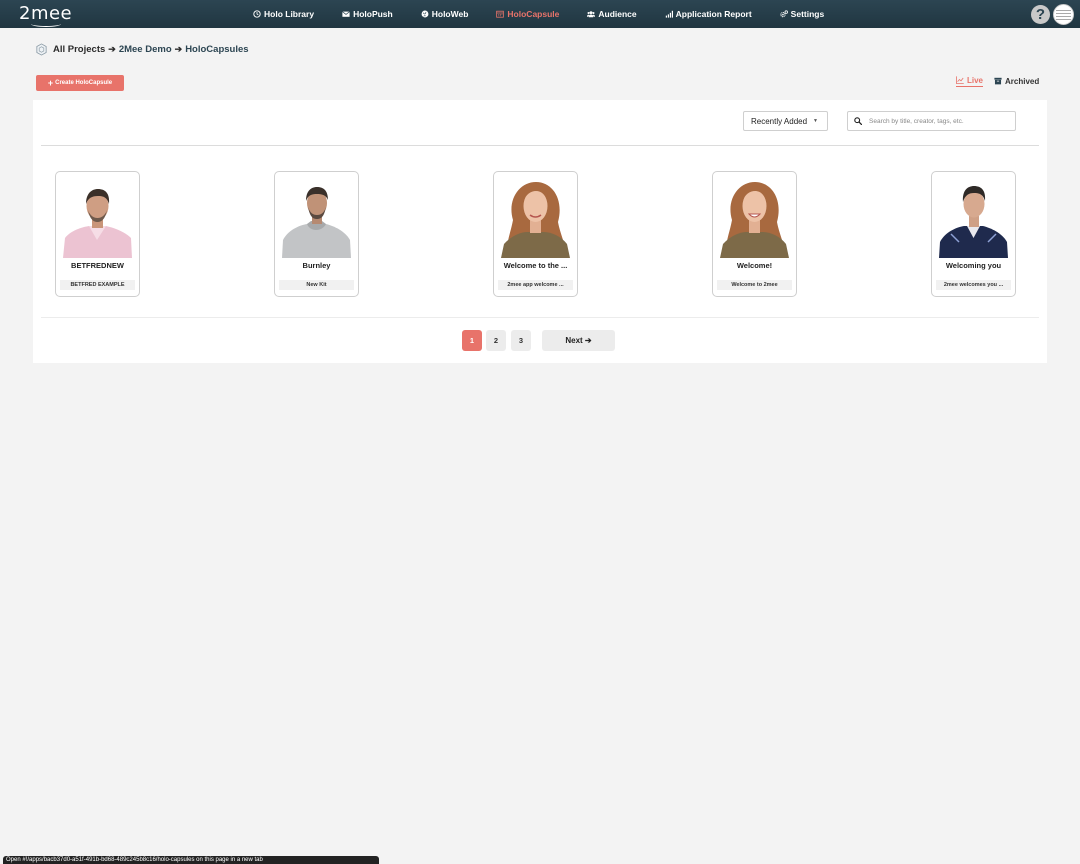 The height and width of the screenshot is (864, 1080). Describe the element at coordinates (425, 14) in the screenshot. I see `globe-icon` at that location.